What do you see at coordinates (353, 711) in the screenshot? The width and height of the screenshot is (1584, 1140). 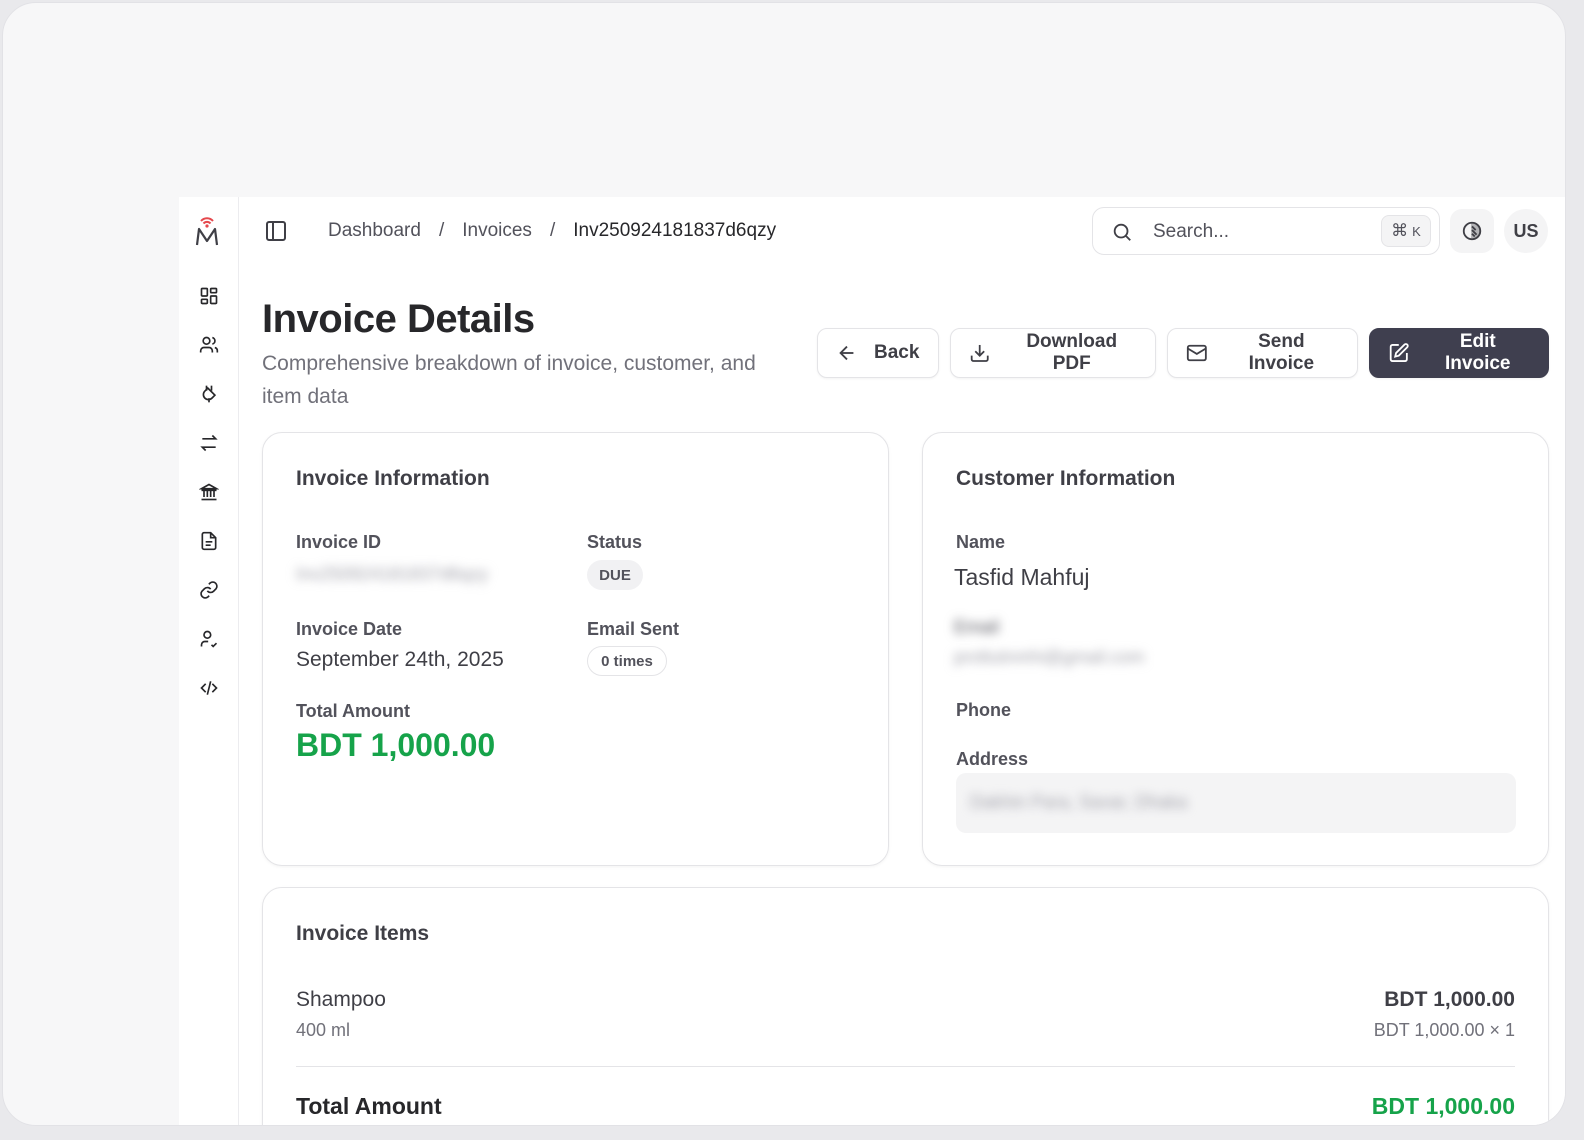 I see `total-amount-label: Total Amount` at bounding box center [353, 711].